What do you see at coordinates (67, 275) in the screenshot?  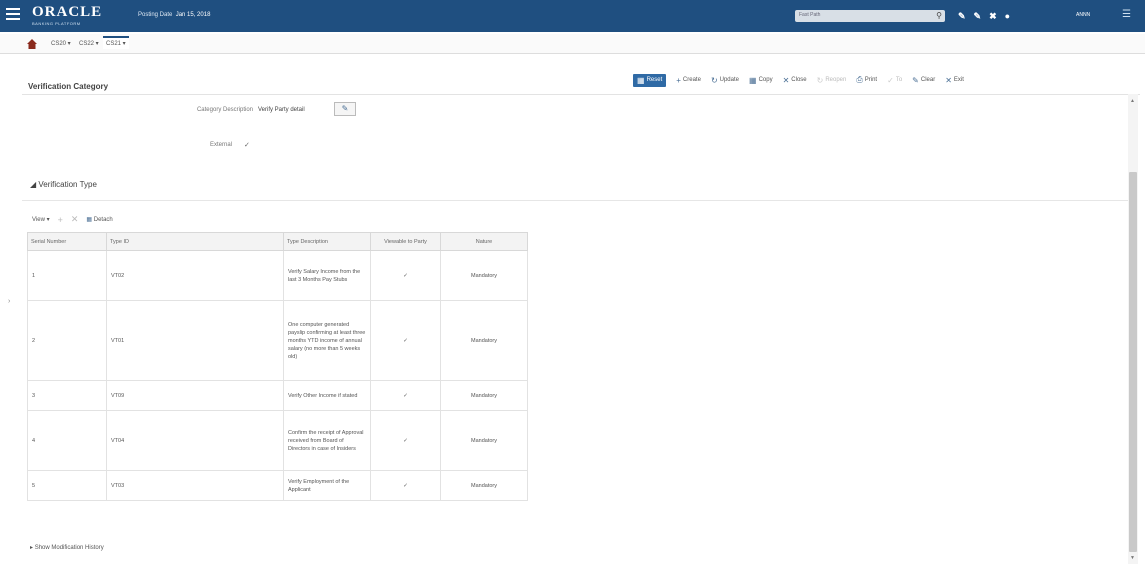 I see `cell-serial: 1` at bounding box center [67, 275].